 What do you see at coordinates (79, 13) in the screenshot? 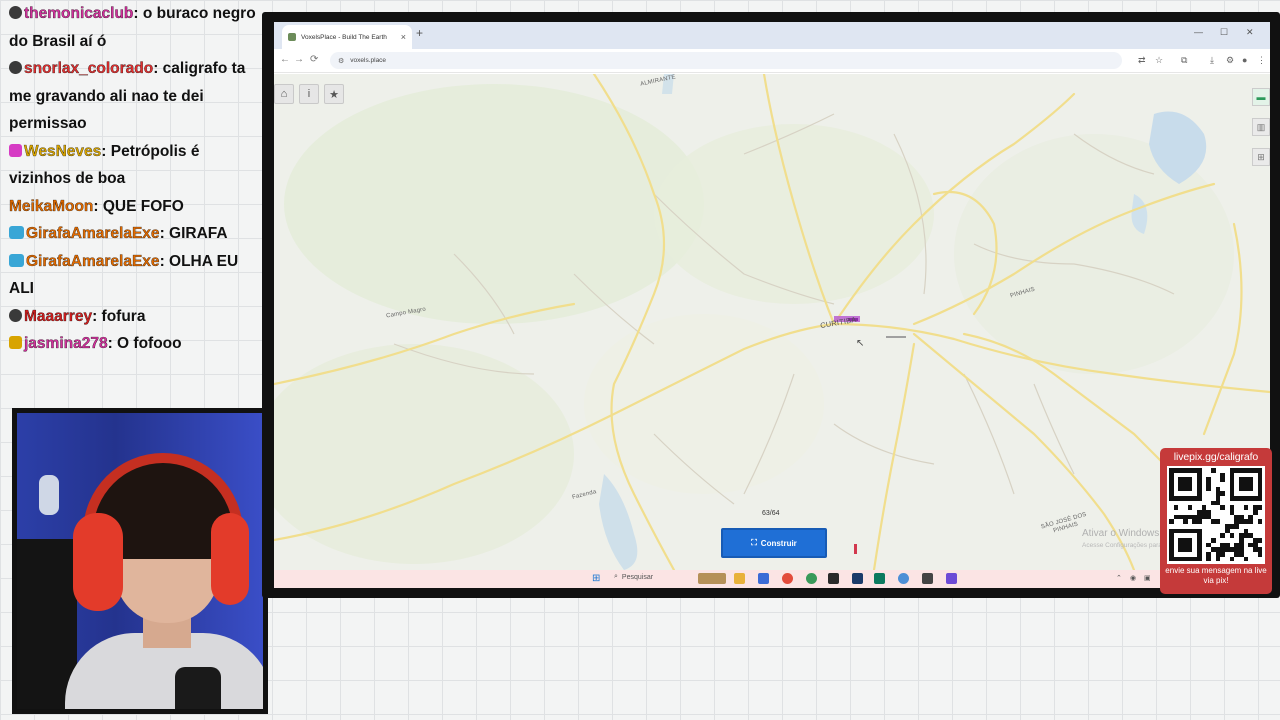
I see `chat-username: themonicaclub` at bounding box center [79, 13].